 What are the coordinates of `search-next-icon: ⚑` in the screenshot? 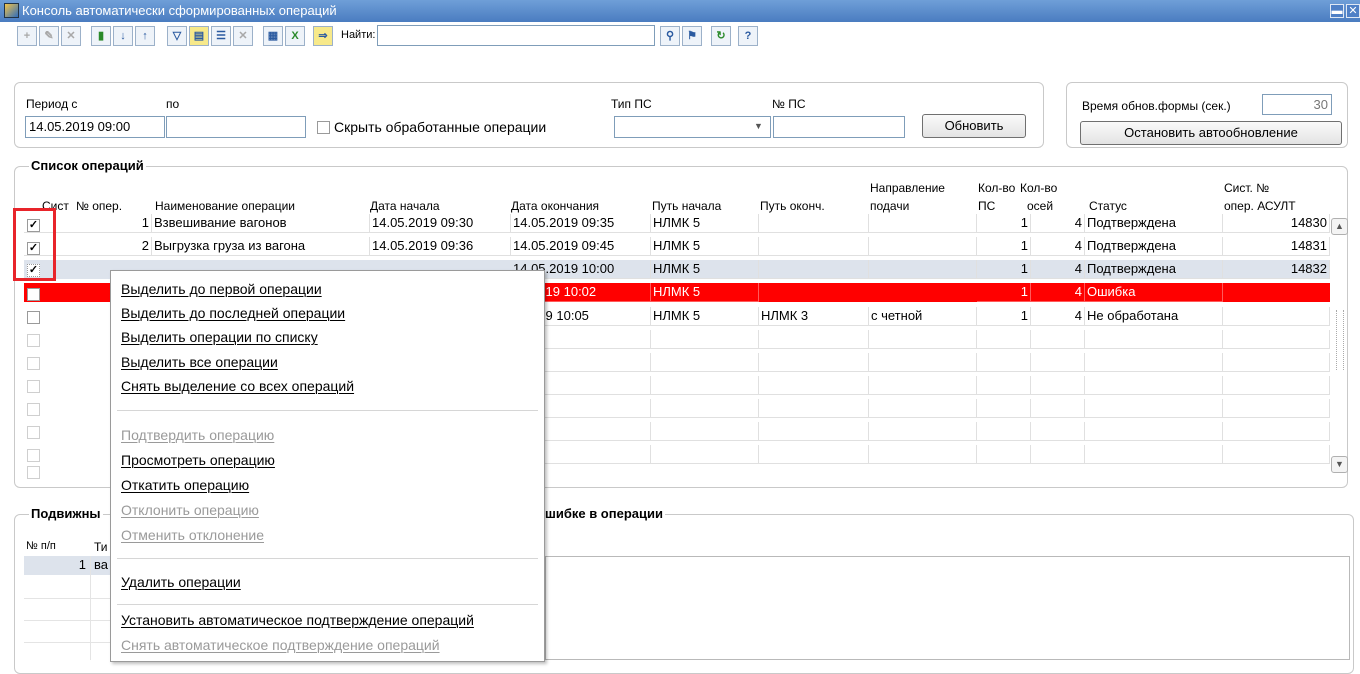 It's located at (692, 36).